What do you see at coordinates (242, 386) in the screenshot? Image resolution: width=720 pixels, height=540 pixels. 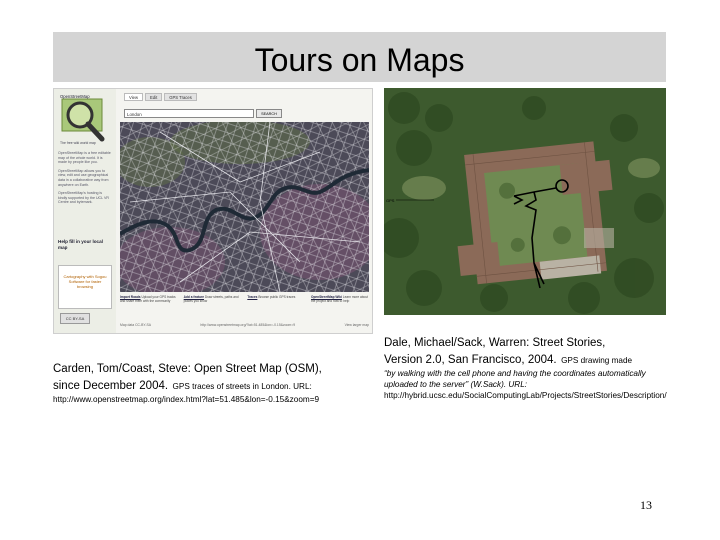 I see `left-caption-detail: GPS traces of streets in London. URL:` at bounding box center [242, 386].